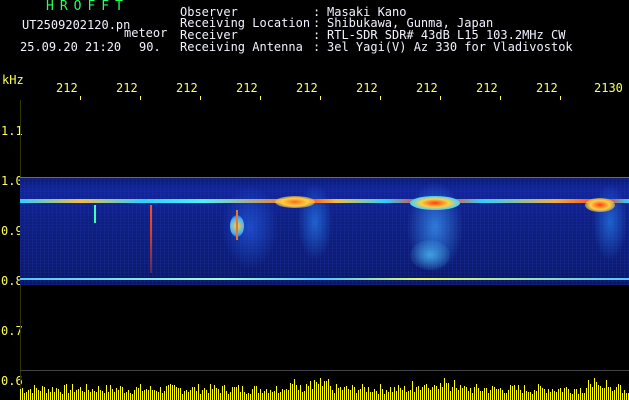 This screenshot has height=400, width=629. I want to click on meteor-streak, so click(237, 225).